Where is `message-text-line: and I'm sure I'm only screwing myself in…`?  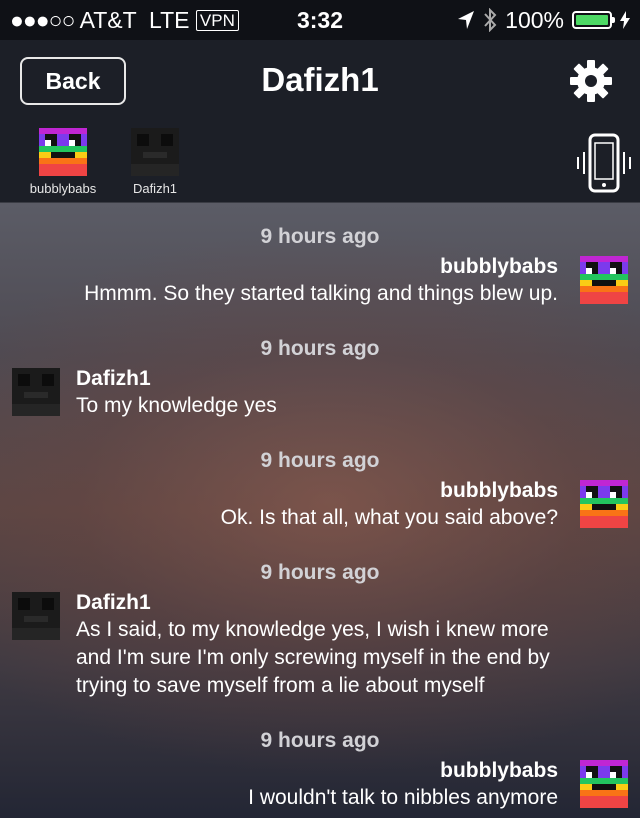 message-text-line: and I'm sure I'm only screwing myself in… is located at coordinates (313, 657).